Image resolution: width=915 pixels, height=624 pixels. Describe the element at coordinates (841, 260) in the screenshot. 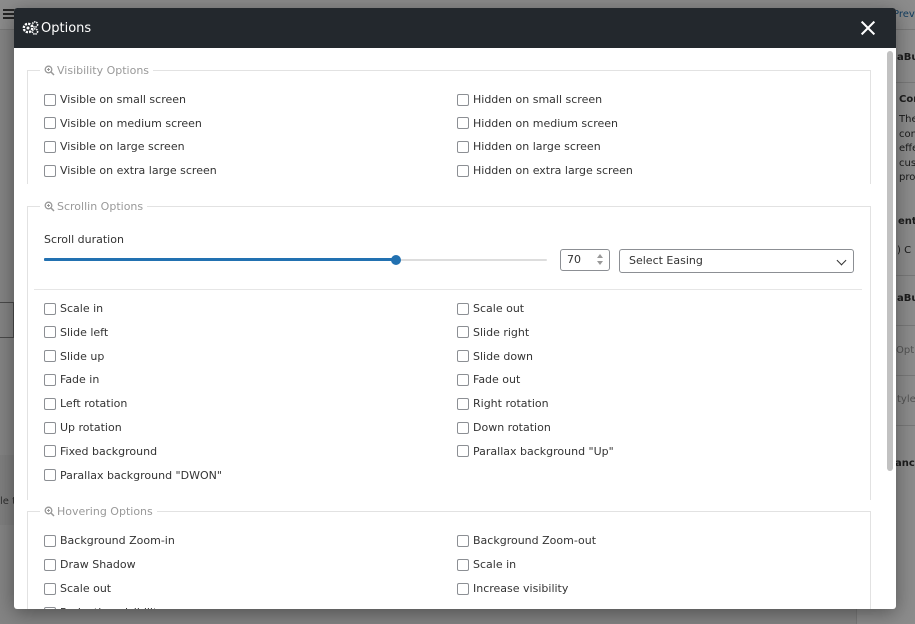

I see `chevron-down-icon` at that location.